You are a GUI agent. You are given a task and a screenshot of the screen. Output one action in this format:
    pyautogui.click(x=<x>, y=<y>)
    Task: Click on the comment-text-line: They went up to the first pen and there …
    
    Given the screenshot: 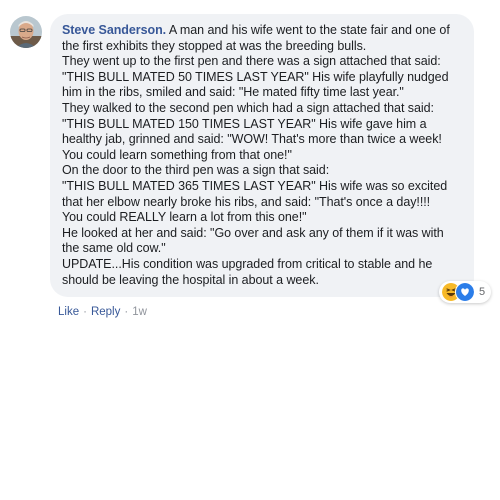 What is the action you would take?
    pyautogui.click(x=251, y=61)
    